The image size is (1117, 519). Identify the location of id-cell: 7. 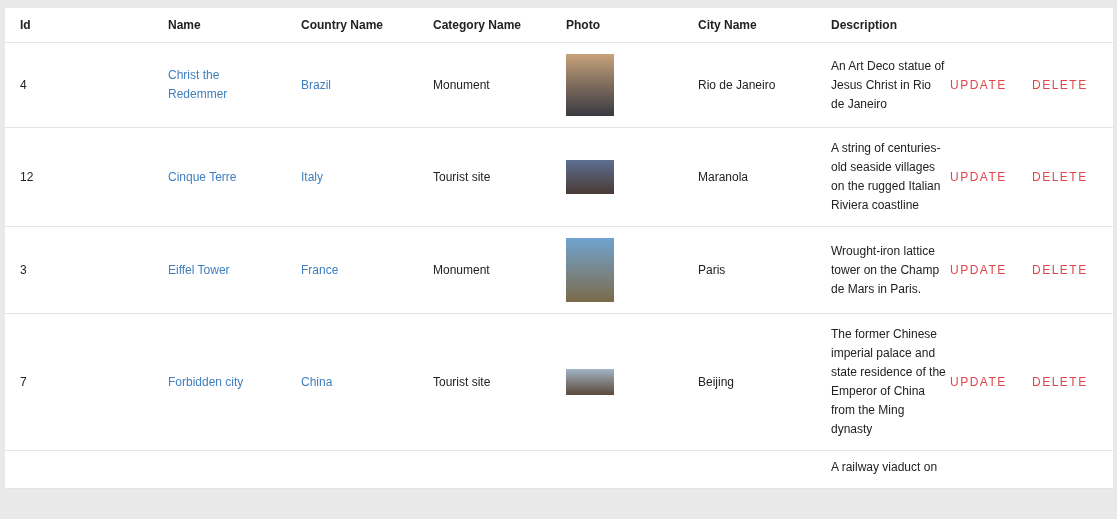
(23, 381).